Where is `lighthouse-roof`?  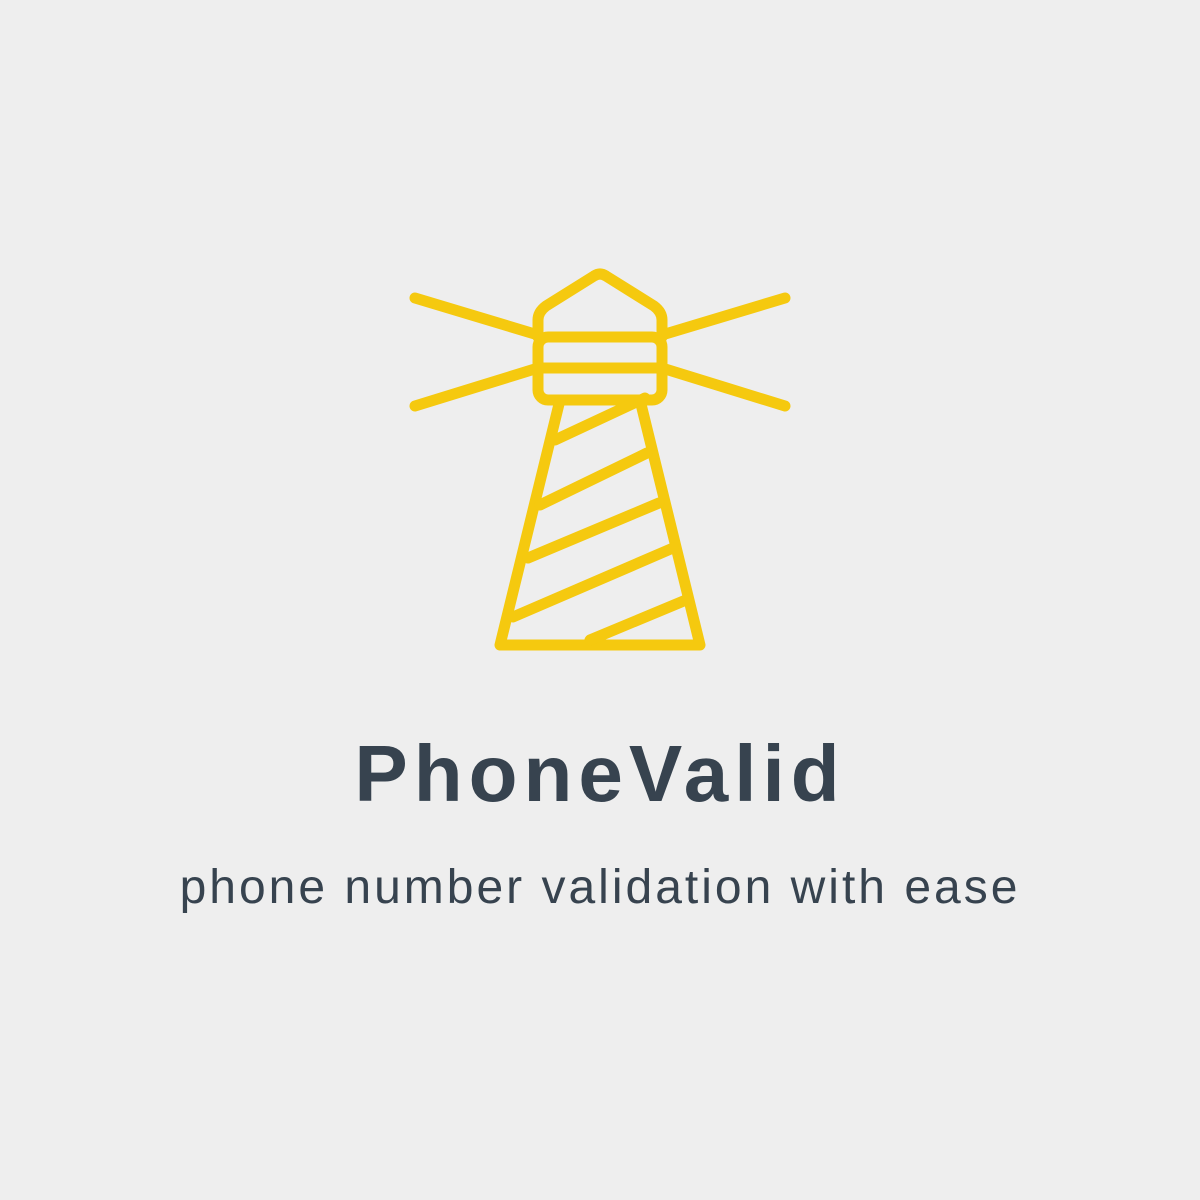
lighthouse-roof is located at coordinates (600, 305).